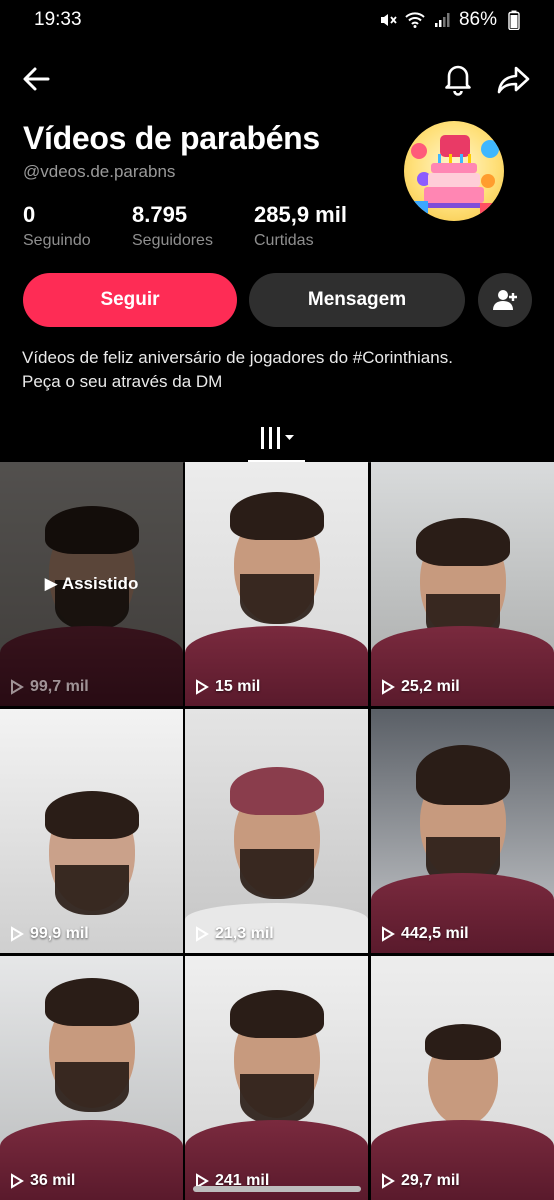 The width and height of the screenshot is (554, 1200). What do you see at coordinates (276, 584) in the screenshot?
I see `video-thumbnail: 15 mil` at bounding box center [276, 584].